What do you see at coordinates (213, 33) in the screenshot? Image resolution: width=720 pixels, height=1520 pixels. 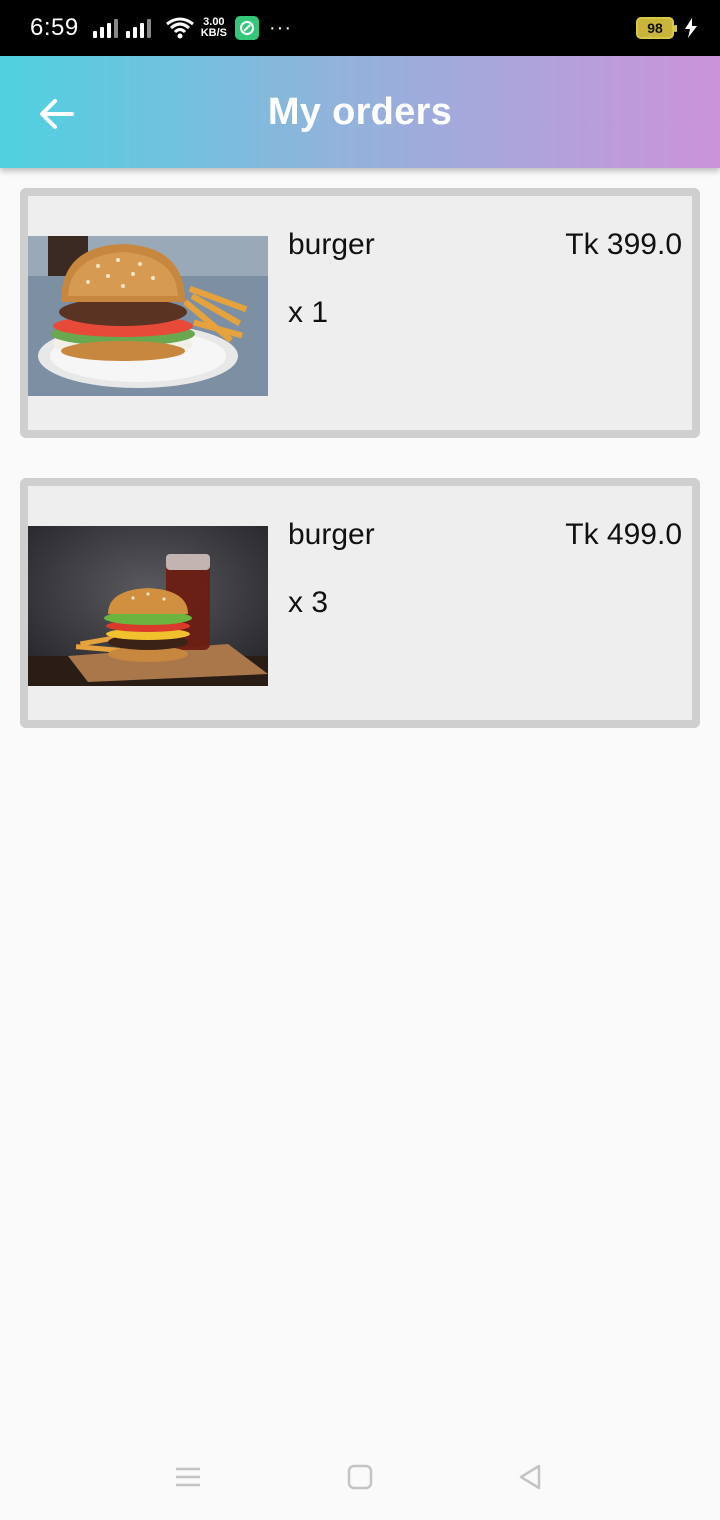 I see `network-speed-unit: KB/S` at bounding box center [213, 33].